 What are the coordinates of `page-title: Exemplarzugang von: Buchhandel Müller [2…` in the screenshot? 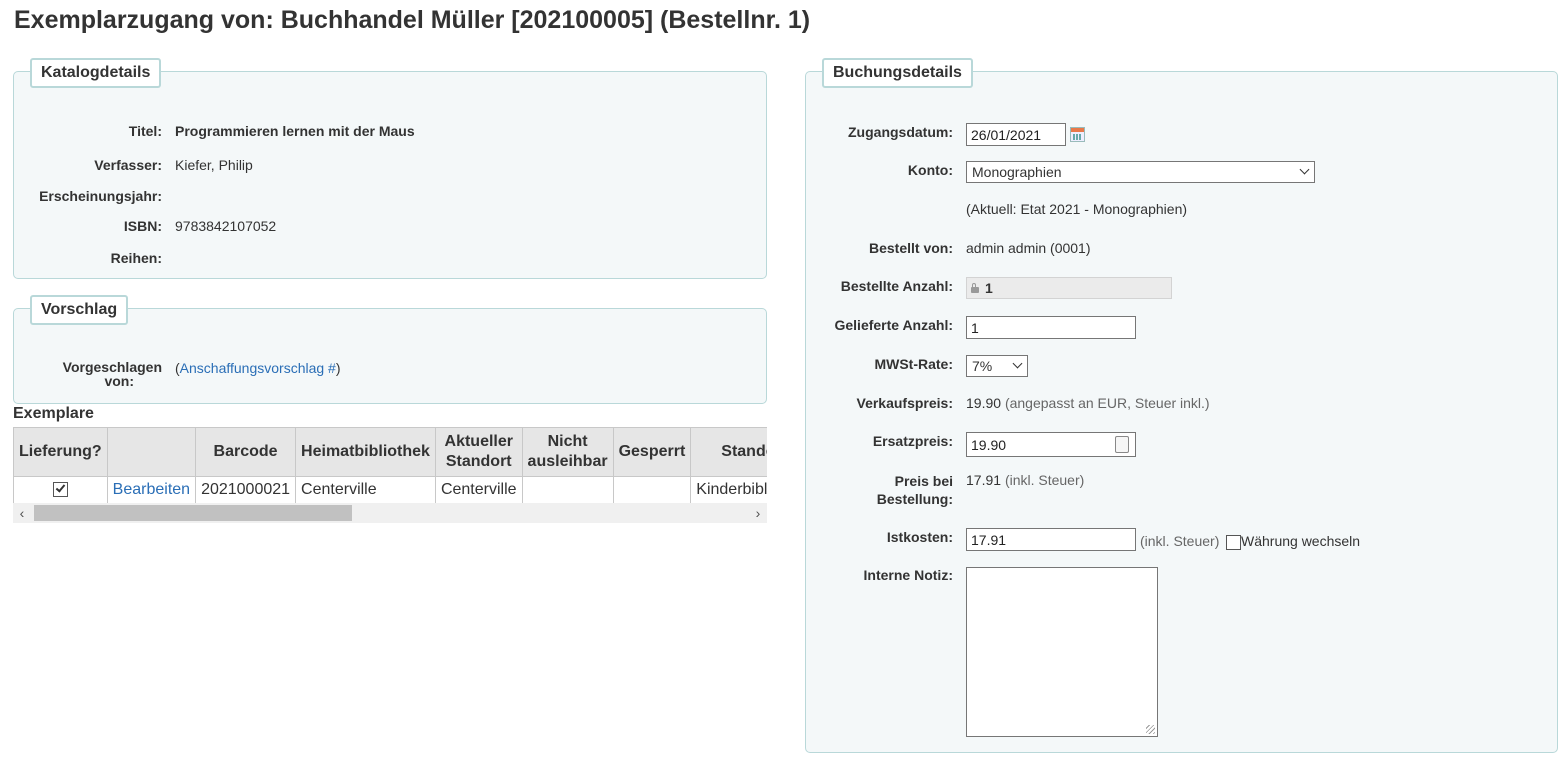 It's located at (412, 20).